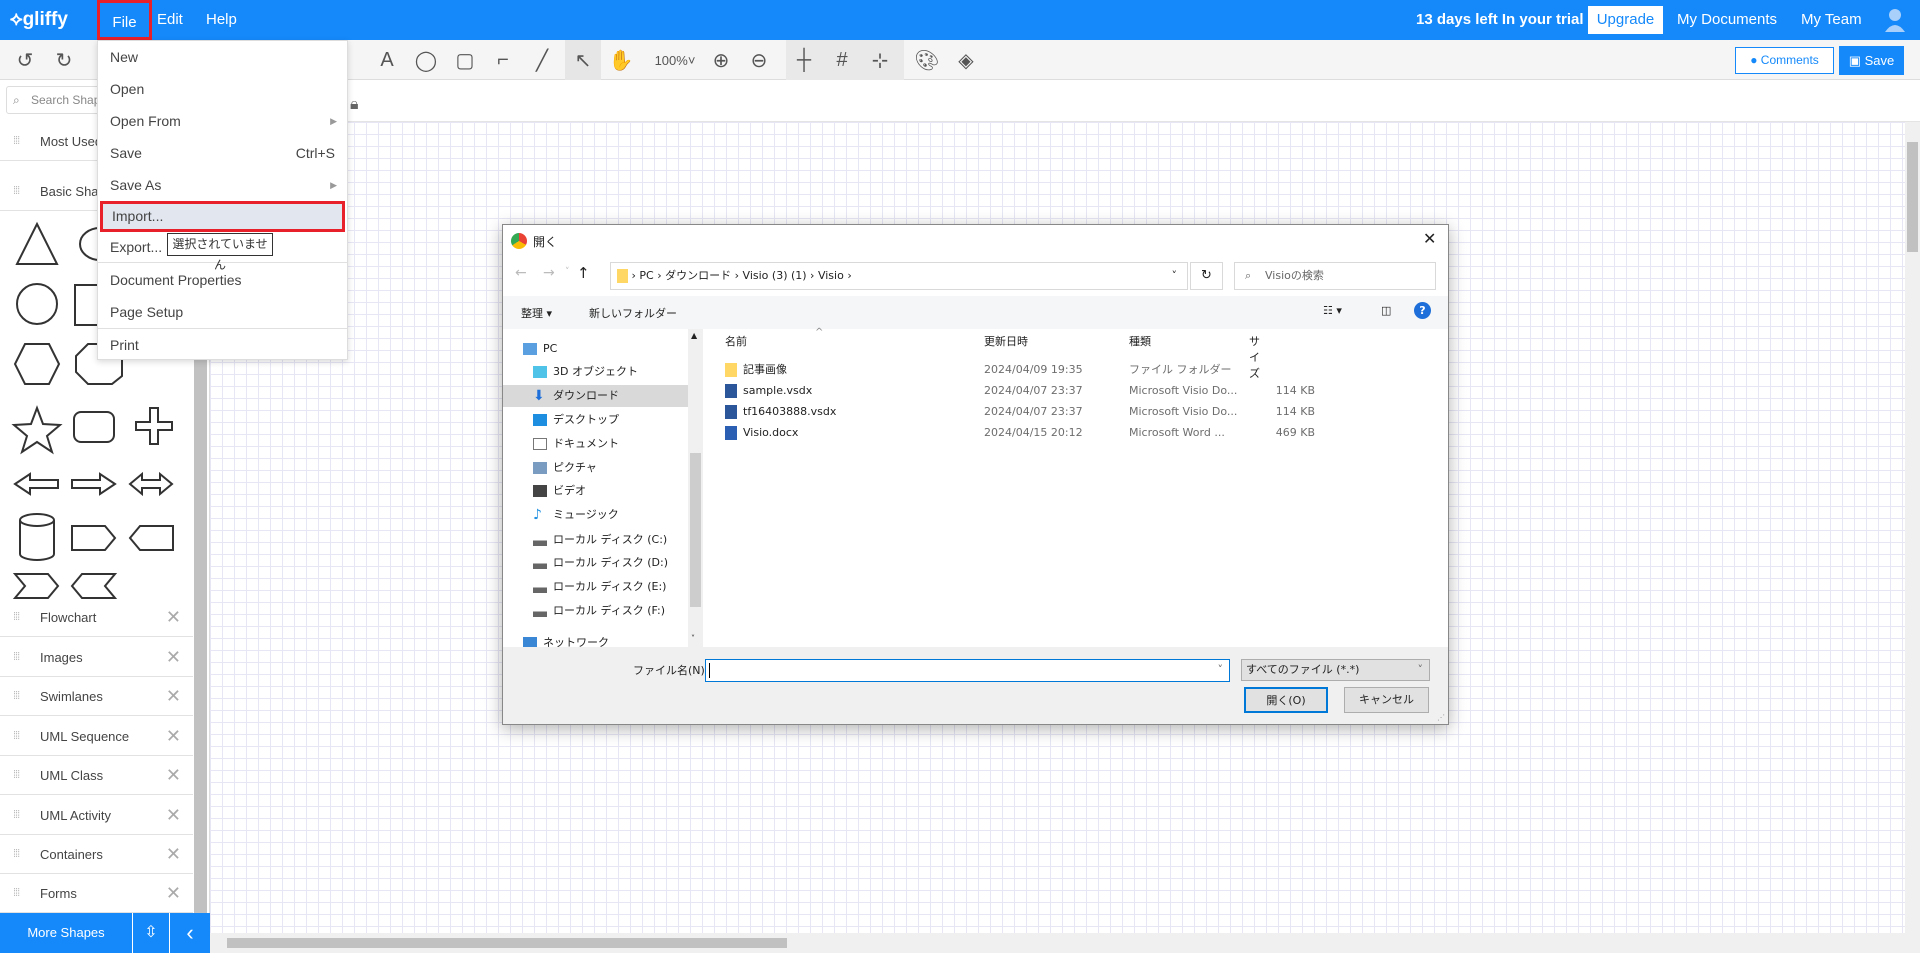 This screenshot has width=1920, height=953. I want to click on collapse-all-icon: ⇳, so click(151, 933).